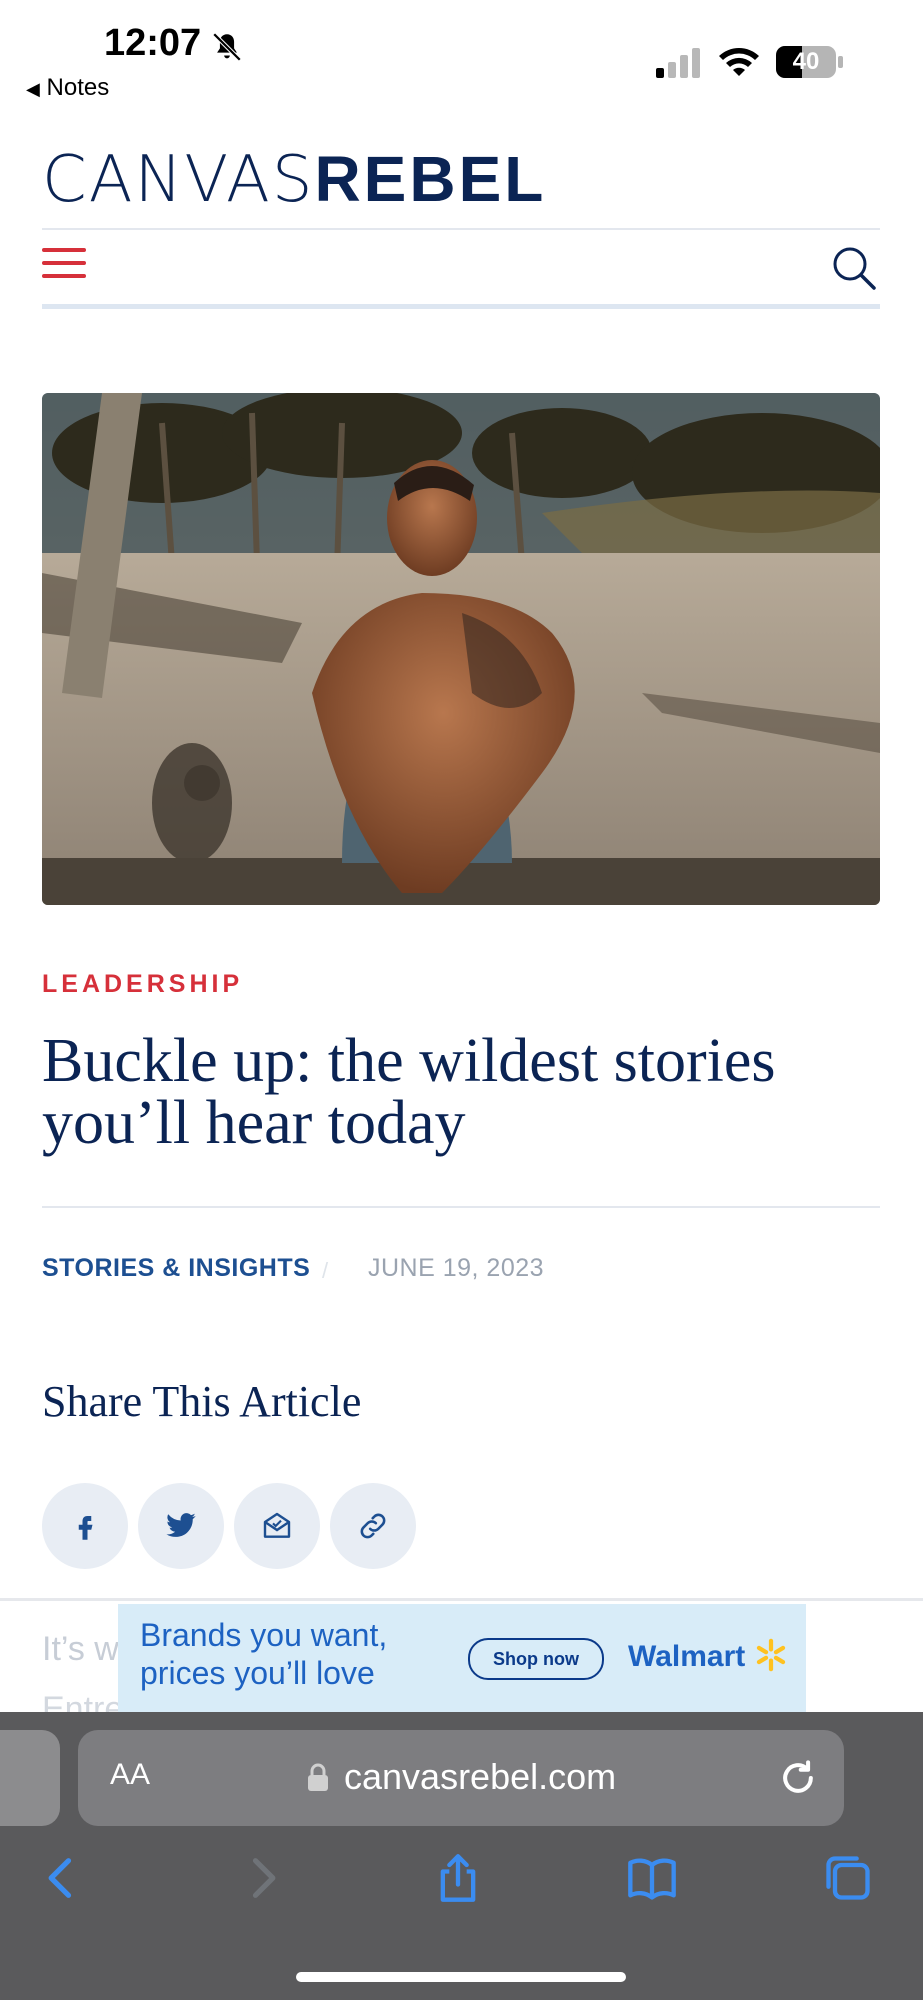  I want to click on ad-brand-logo: Walmart, so click(708, 1656).